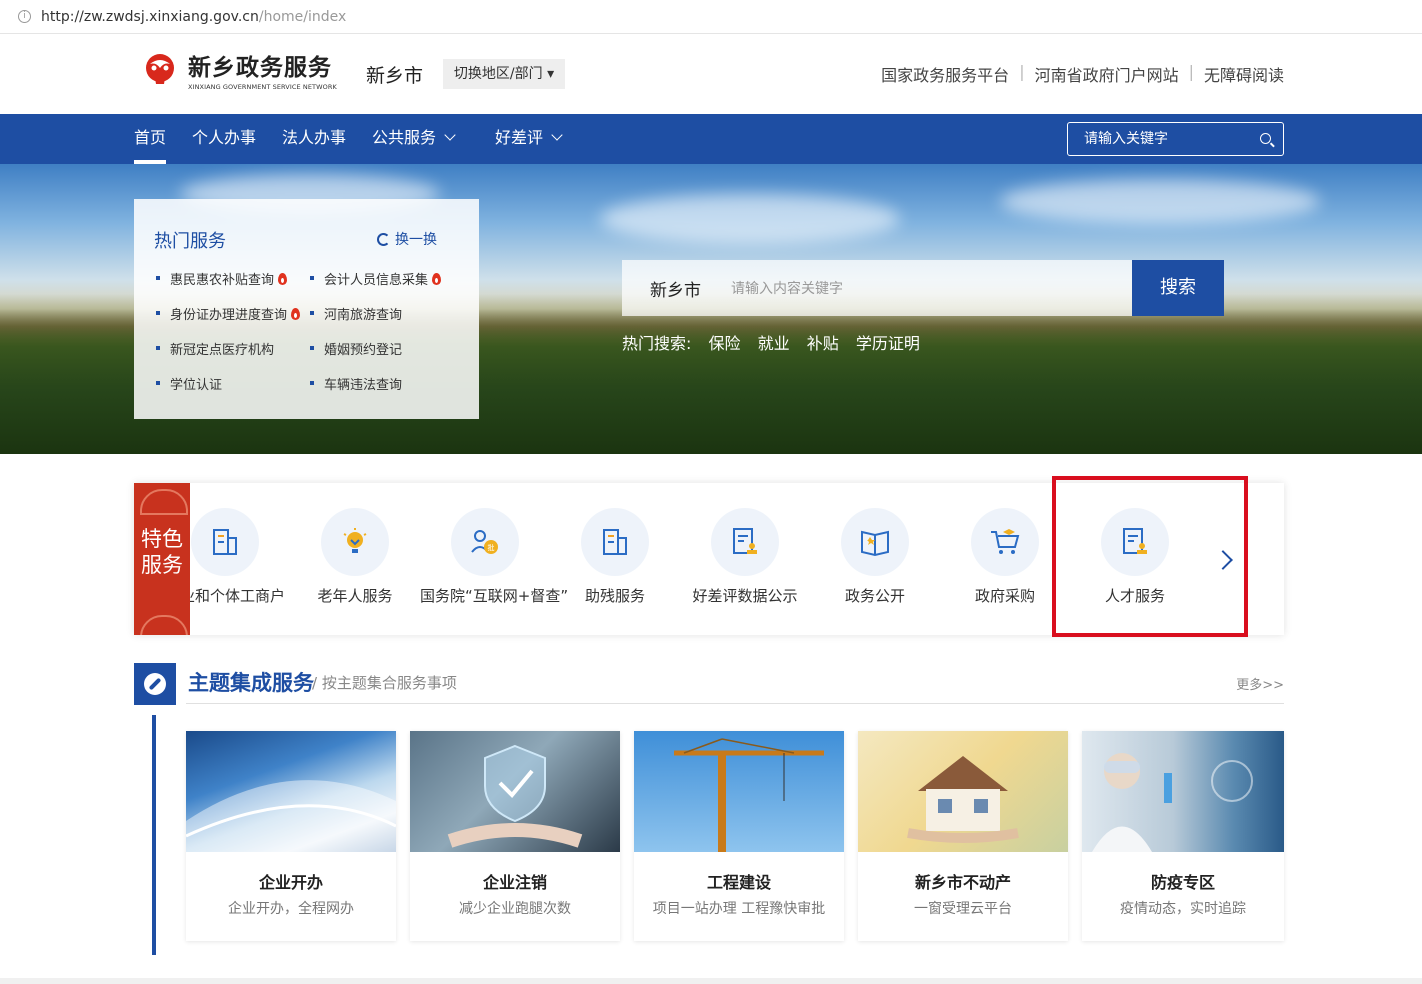 The image size is (1422, 984). I want to click on hot-service-item: 惠民惠农补贴查询, so click(222, 278).